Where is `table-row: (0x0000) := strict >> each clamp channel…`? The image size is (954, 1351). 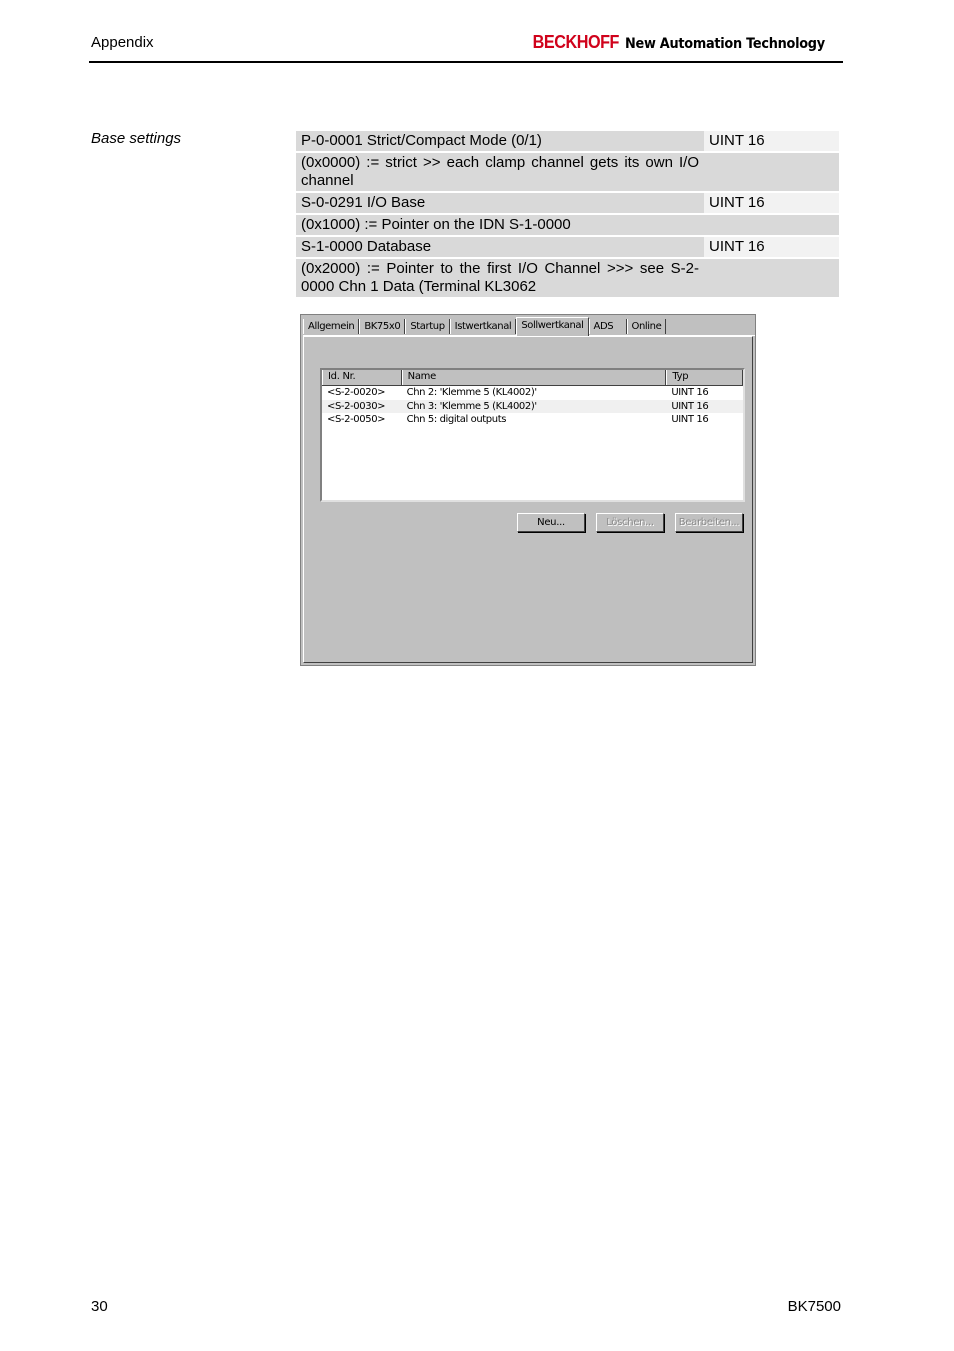 table-row: (0x0000) := strict >> each clamp channel… is located at coordinates (567, 172).